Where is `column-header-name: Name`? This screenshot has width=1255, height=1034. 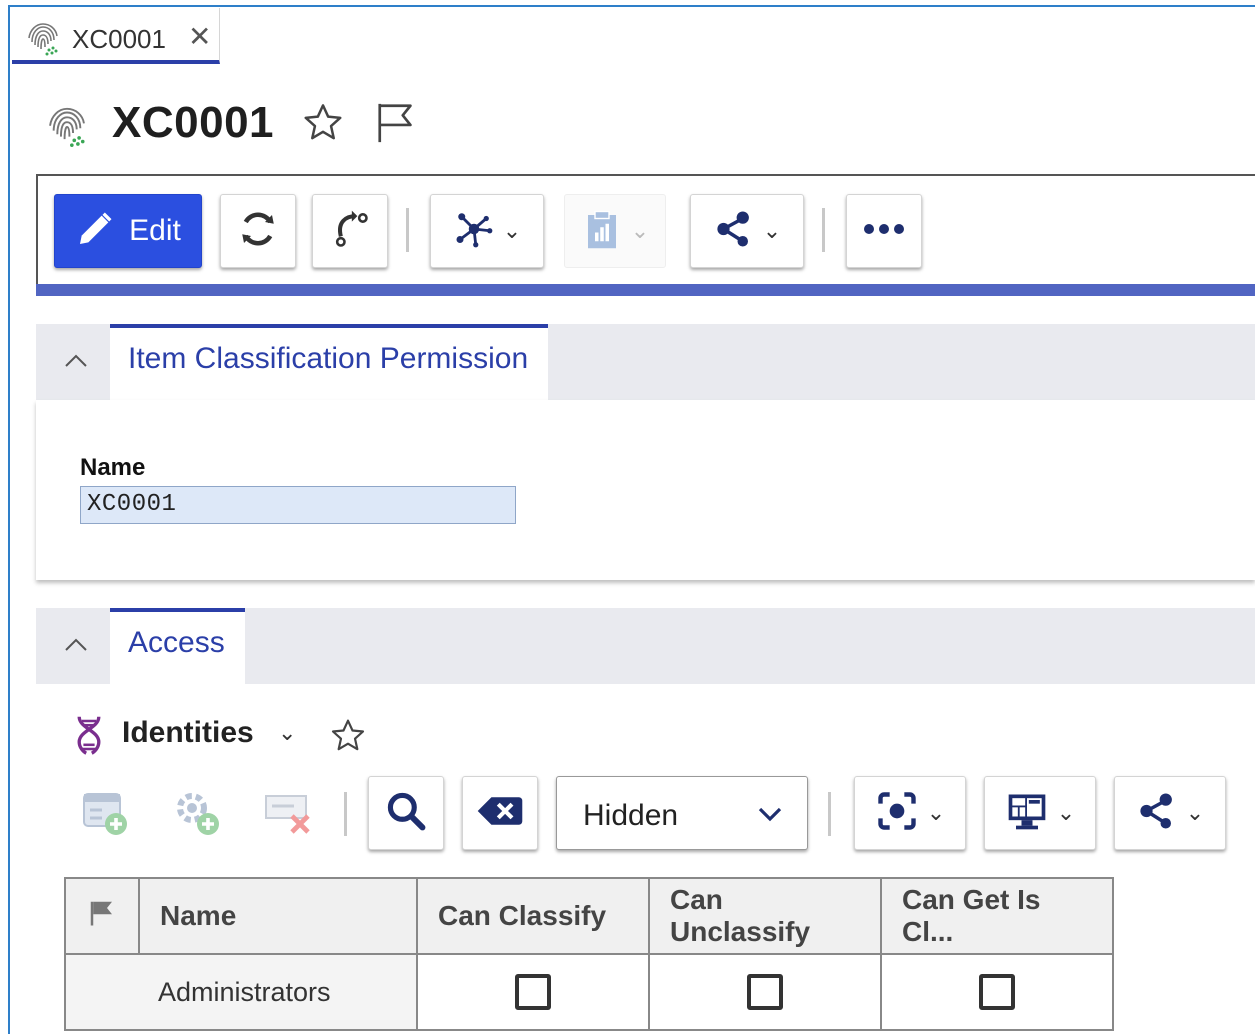 column-header-name: Name is located at coordinates (278, 916).